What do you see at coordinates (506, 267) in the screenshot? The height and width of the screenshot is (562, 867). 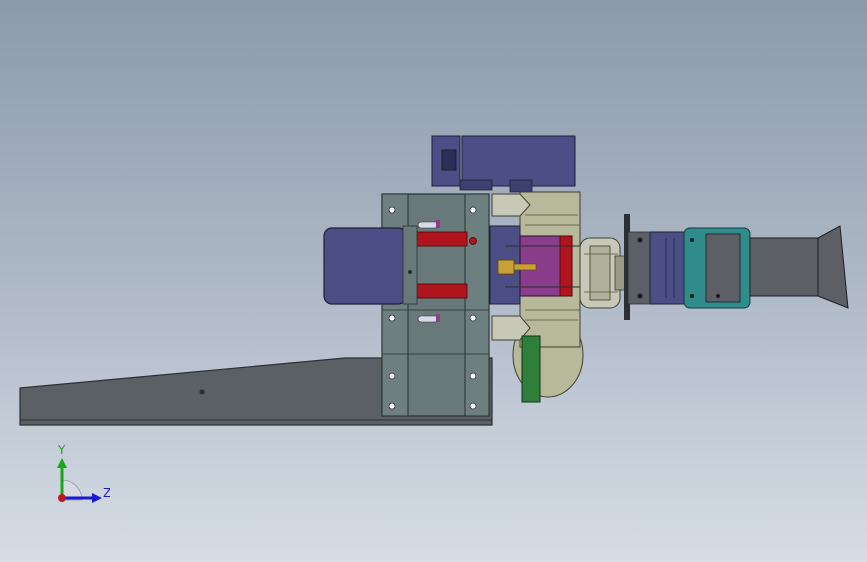 I see `brass-pin` at bounding box center [506, 267].